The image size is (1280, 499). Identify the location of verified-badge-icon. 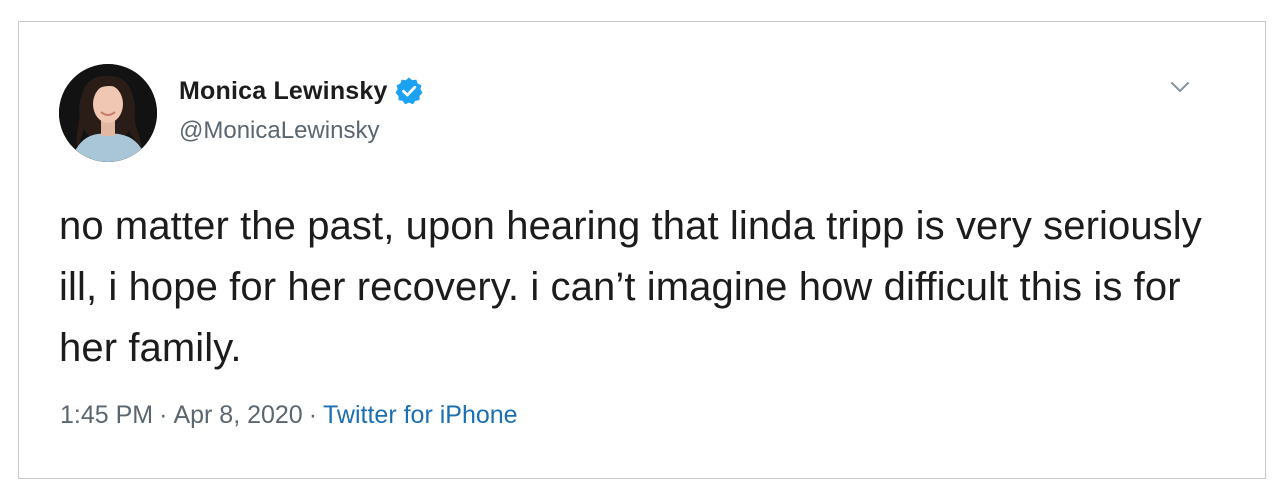
(409, 91).